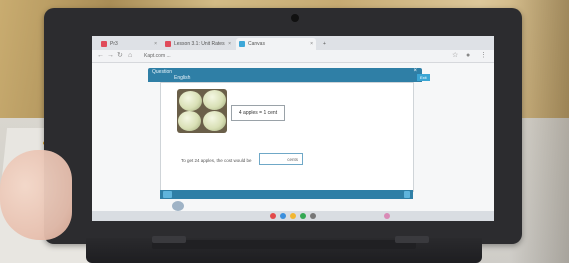  I want to click on browser-tab-2: Lesson 3.1: Unit Rates ×, so click(198, 44).